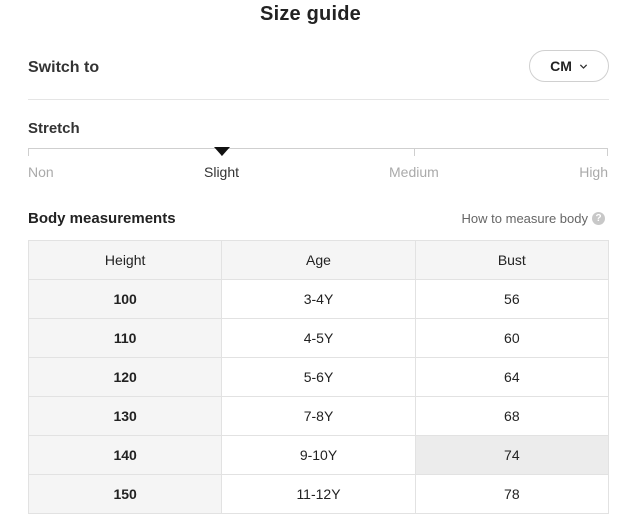 The width and height of the screenshot is (621, 524). I want to click on unit-value: CM, so click(561, 66).